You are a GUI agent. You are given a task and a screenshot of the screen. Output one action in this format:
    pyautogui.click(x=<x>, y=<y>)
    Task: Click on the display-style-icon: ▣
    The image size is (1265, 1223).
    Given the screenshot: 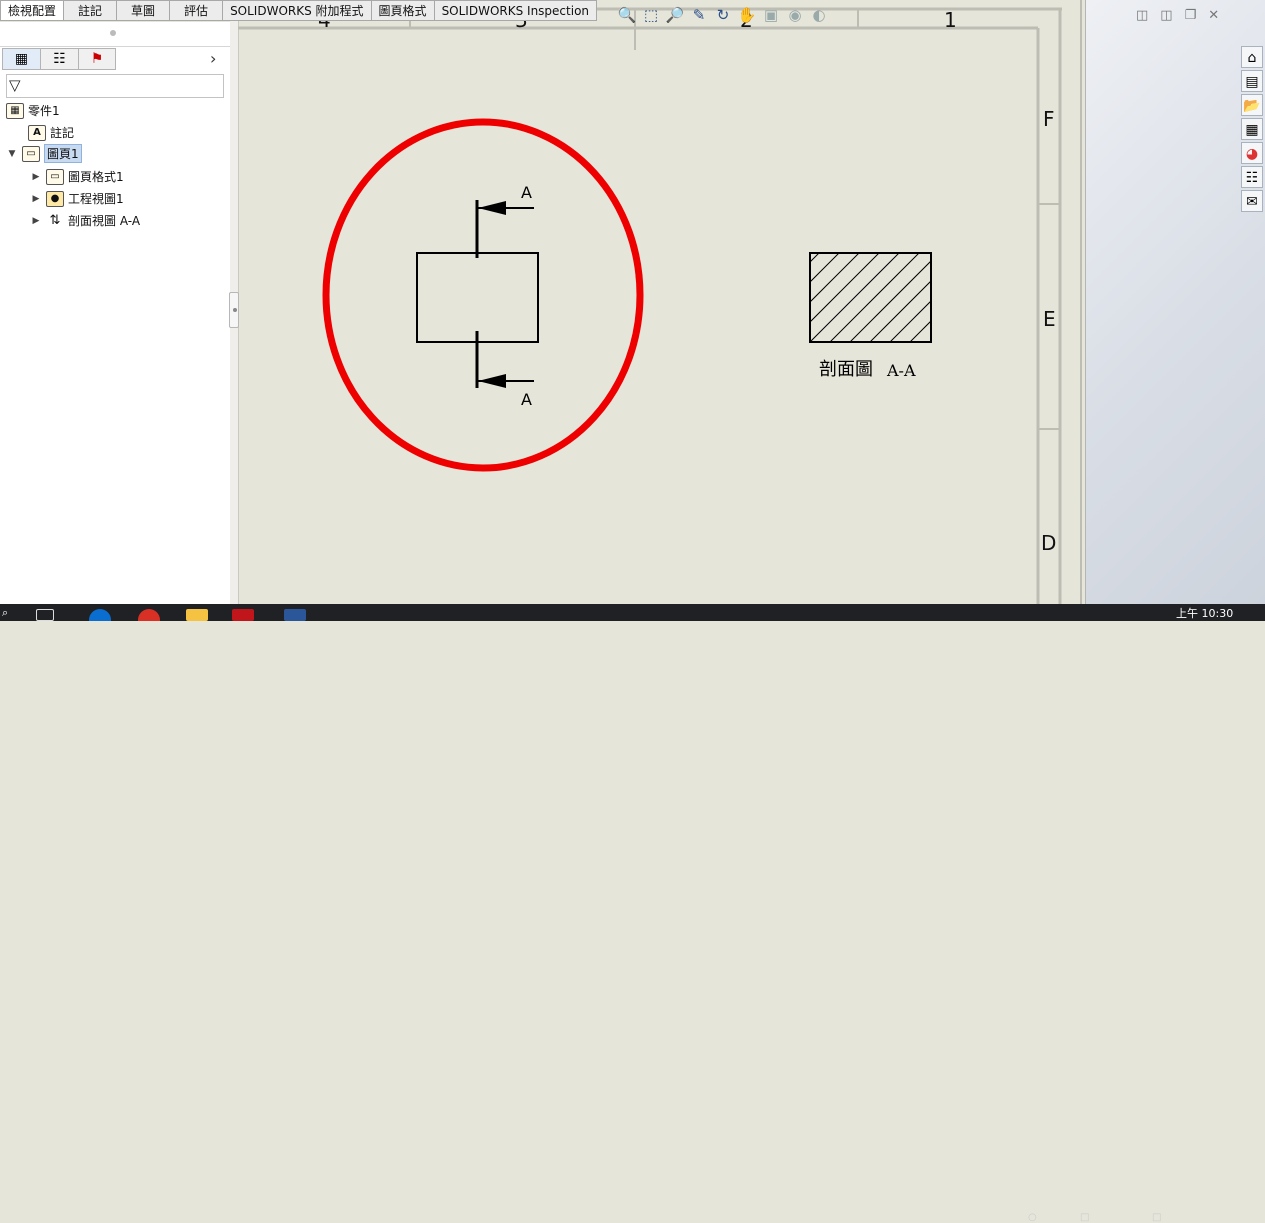 What is the action you would take?
    pyautogui.click(x=771, y=15)
    